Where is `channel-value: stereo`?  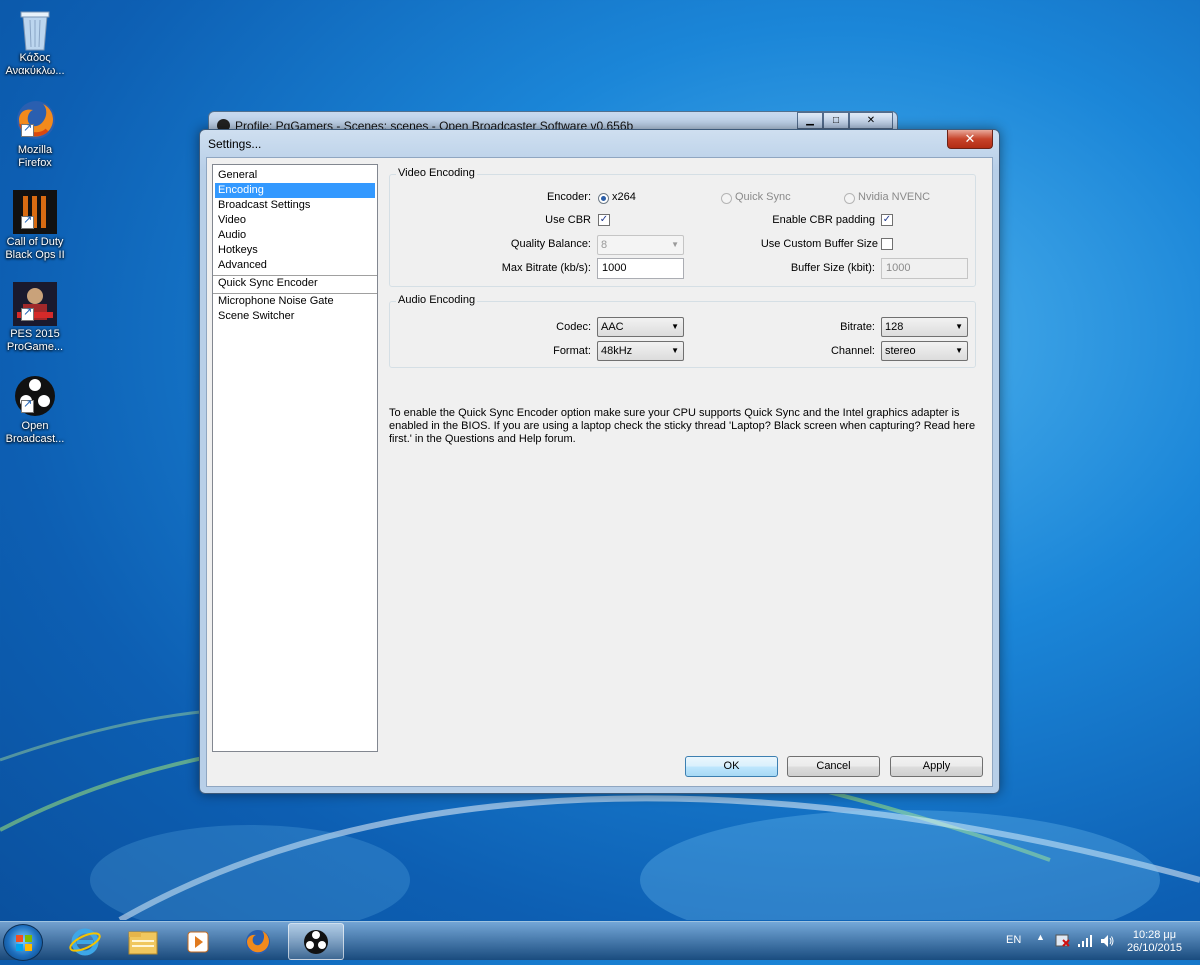
channel-value: stereo is located at coordinates (900, 351).